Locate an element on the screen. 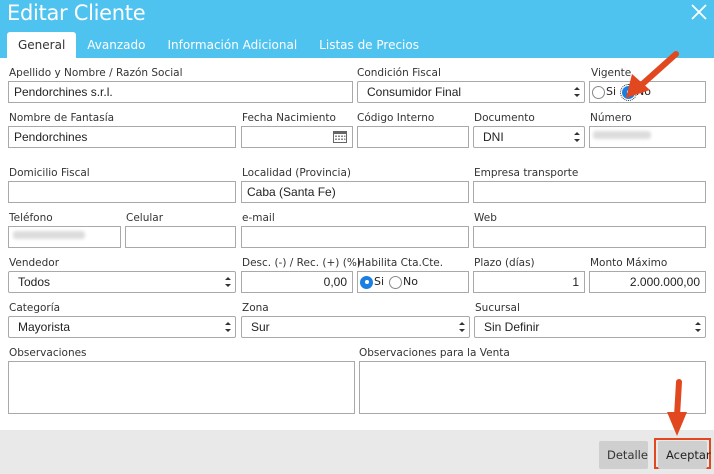 The height and width of the screenshot is (474, 714). habilita-cta-label: Habilita Cta.Cte. is located at coordinates (400, 263).